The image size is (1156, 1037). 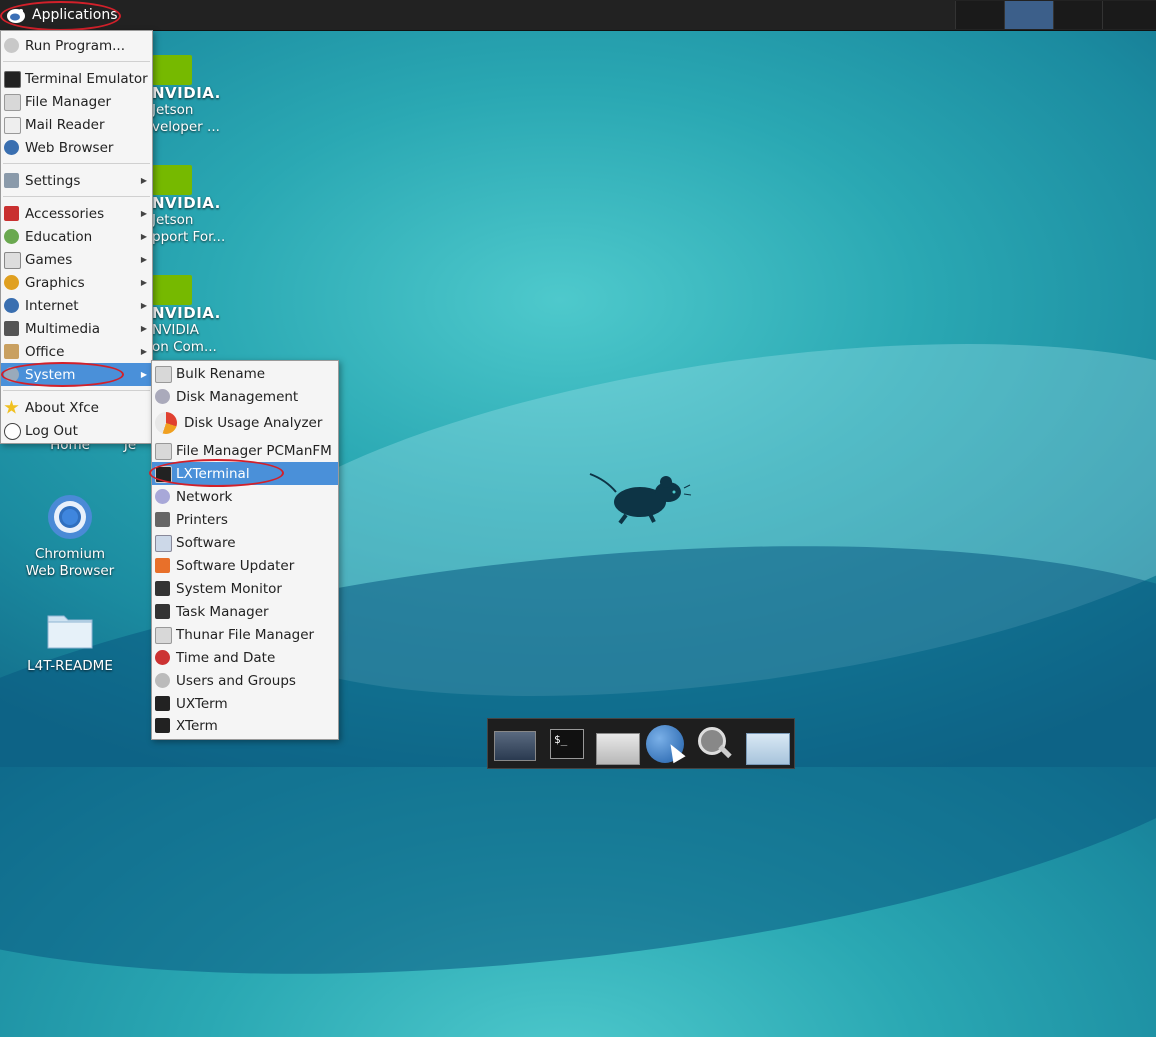 What do you see at coordinates (235, 565) in the screenshot?
I see `menu-label: Software Updater` at bounding box center [235, 565].